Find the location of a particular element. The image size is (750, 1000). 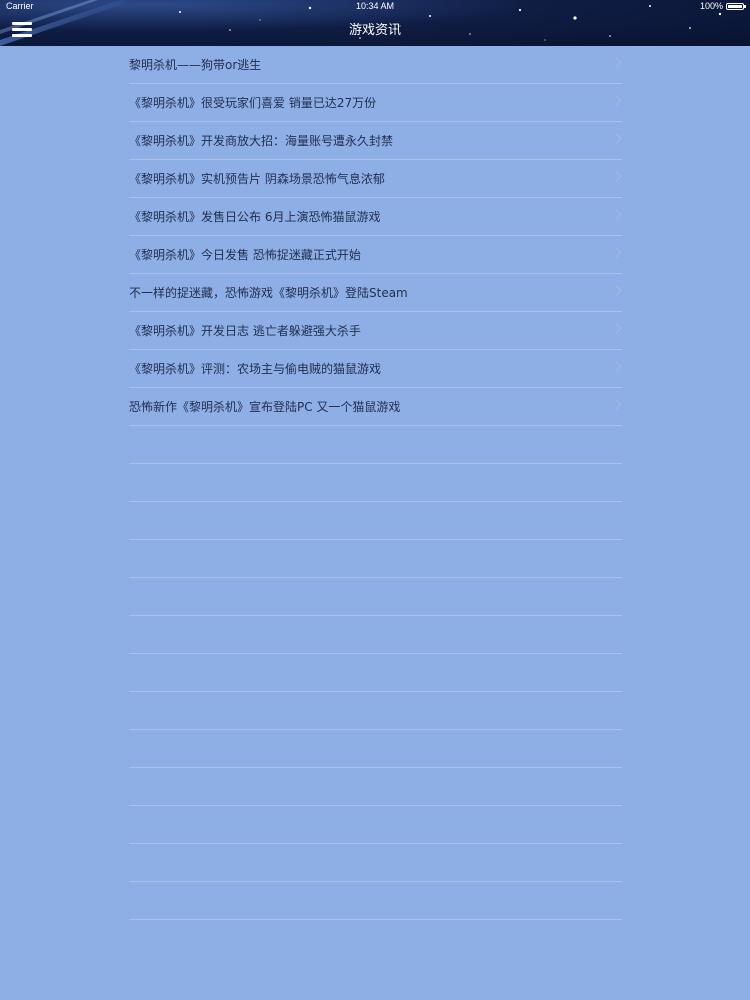

news-list-item: 恐怖新作《黎明杀机》宣布登陆PC 又一个猫鼠游戏 is located at coordinates (375, 407).